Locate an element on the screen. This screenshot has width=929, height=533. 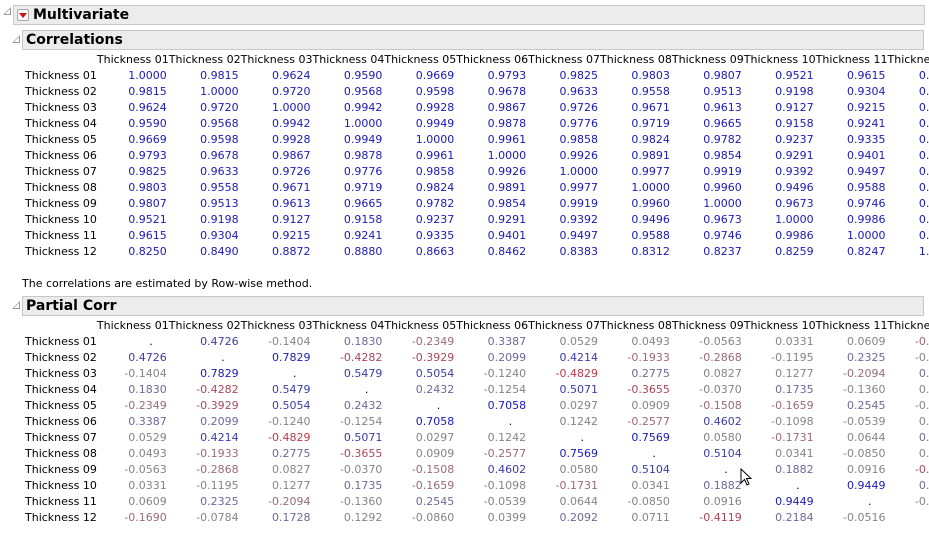
correlations-header: Correlations is located at coordinates (473, 40).